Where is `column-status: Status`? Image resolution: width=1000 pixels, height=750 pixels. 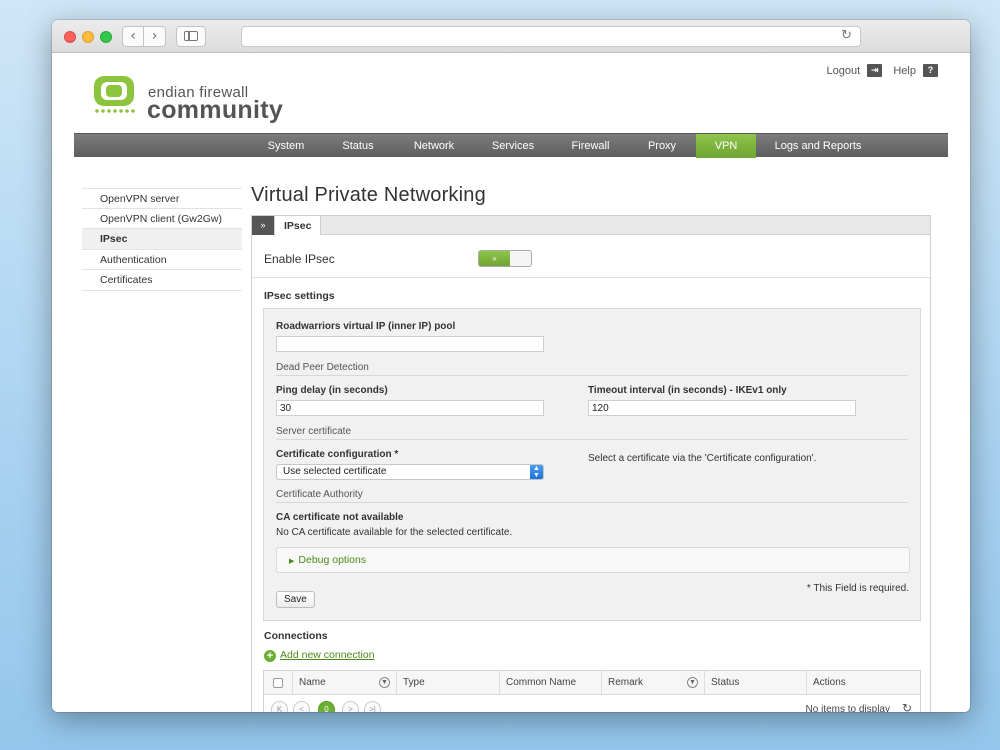
column-status: Status is located at coordinates (755, 683).